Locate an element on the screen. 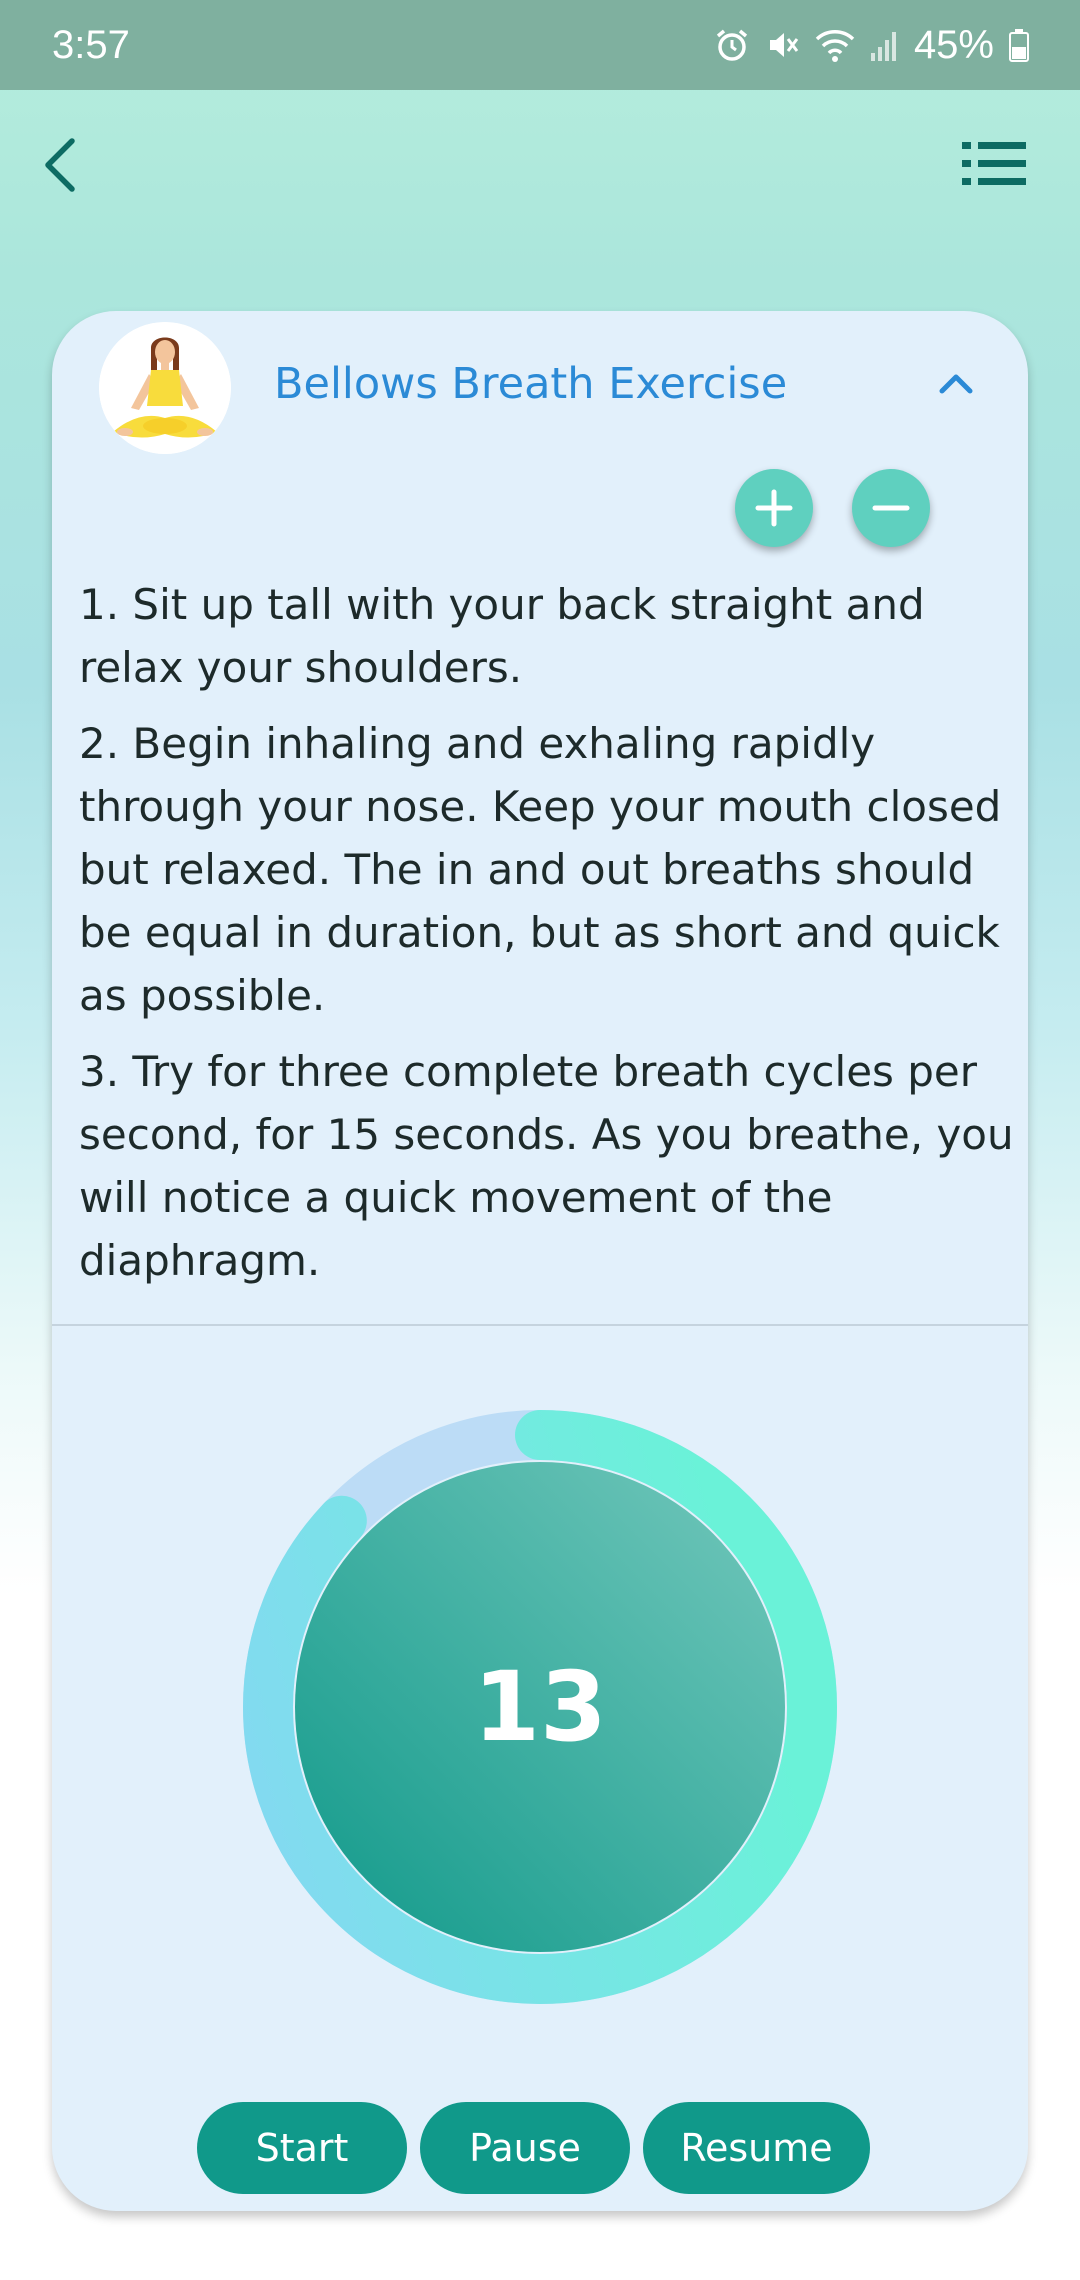 This screenshot has height=2280, width=1080. mute-icon is located at coordinates (782, 45).